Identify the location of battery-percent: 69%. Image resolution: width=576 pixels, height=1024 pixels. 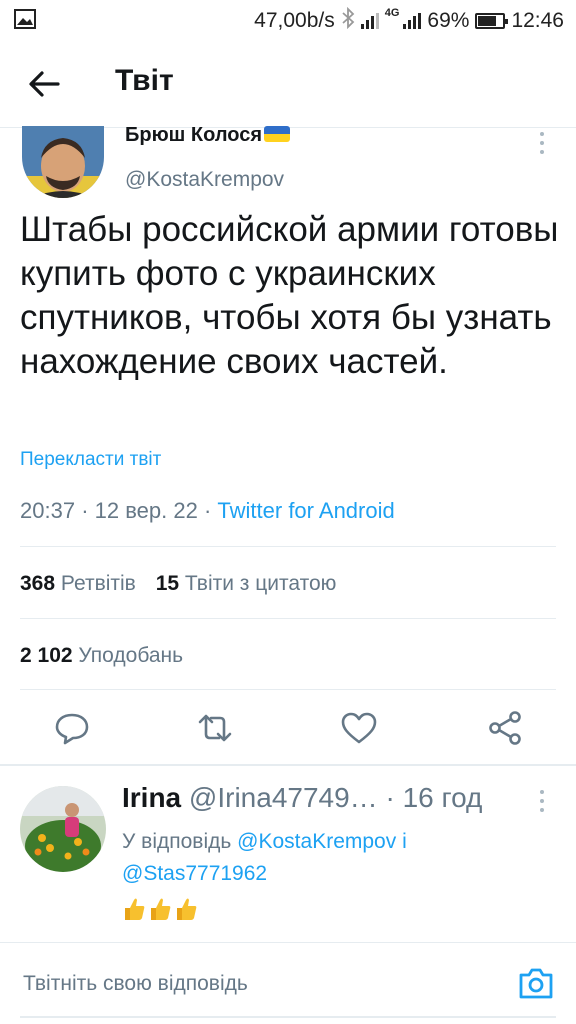
(448, 20).